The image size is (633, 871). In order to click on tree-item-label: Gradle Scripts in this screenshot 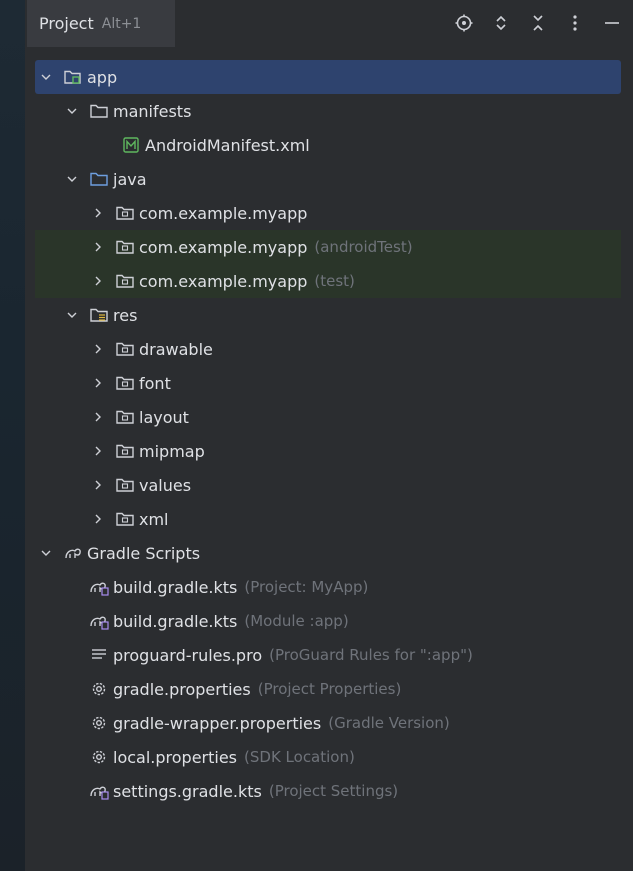, I will do `click(144, 553)`.